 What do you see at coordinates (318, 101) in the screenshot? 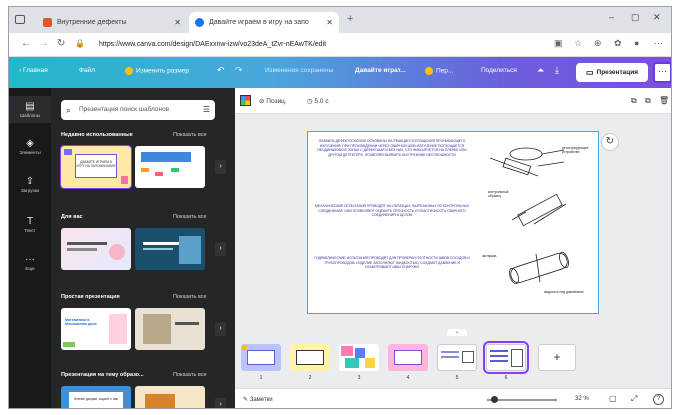
I see `timing-button: ◷ 5.0 с` at bounding box center [318, 101].